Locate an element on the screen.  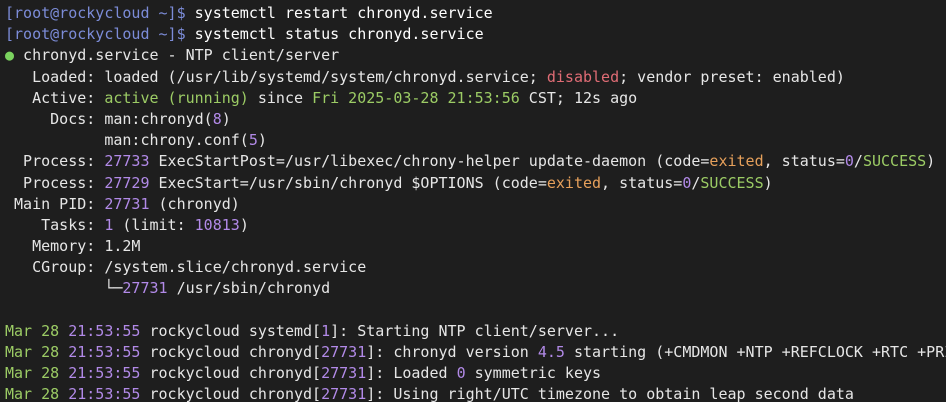
memory-line: Memory: 1.2M is located at coordinates (473, 246).